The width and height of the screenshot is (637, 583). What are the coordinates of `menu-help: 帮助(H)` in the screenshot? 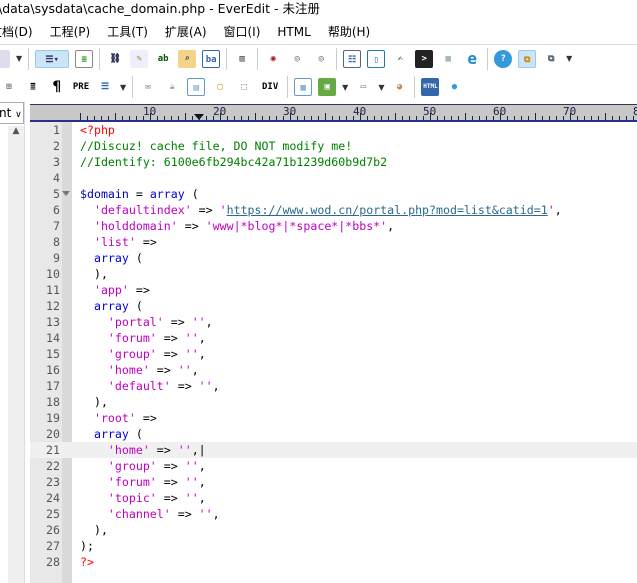 It's located at (349, 32).